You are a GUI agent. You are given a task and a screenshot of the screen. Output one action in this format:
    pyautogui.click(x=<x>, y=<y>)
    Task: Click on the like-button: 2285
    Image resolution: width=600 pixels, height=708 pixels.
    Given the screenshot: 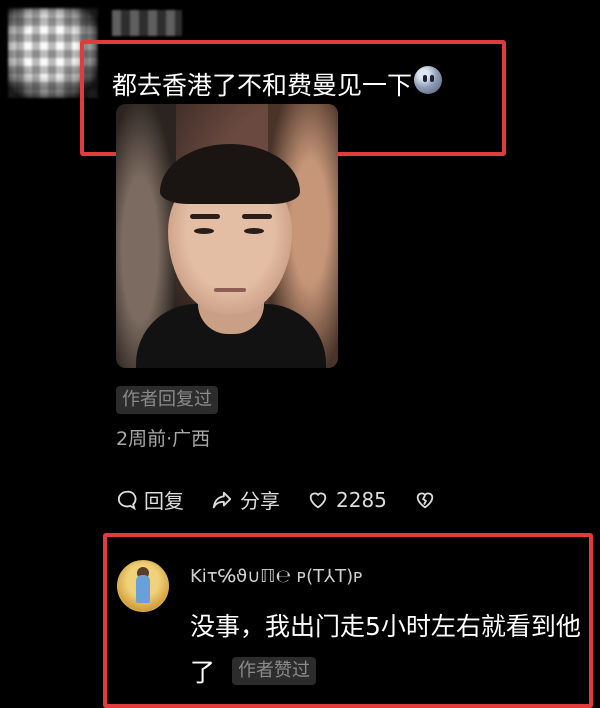 What is the action you would take?
    pyautogui.click(x=346, y=500)
    